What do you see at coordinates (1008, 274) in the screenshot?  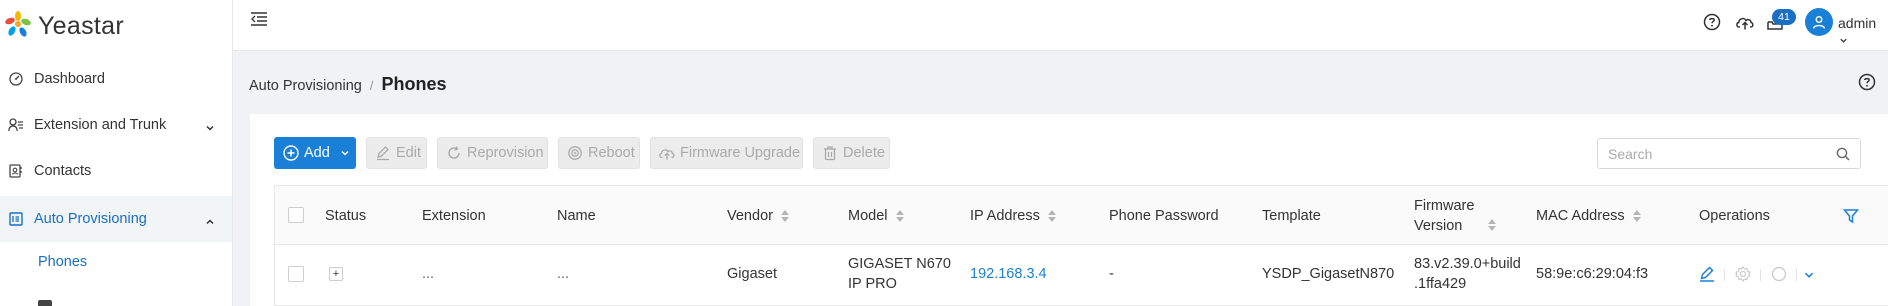 I see `cell-ip-address-link: 192.168.3.4` at bounding box center [1008, 274].